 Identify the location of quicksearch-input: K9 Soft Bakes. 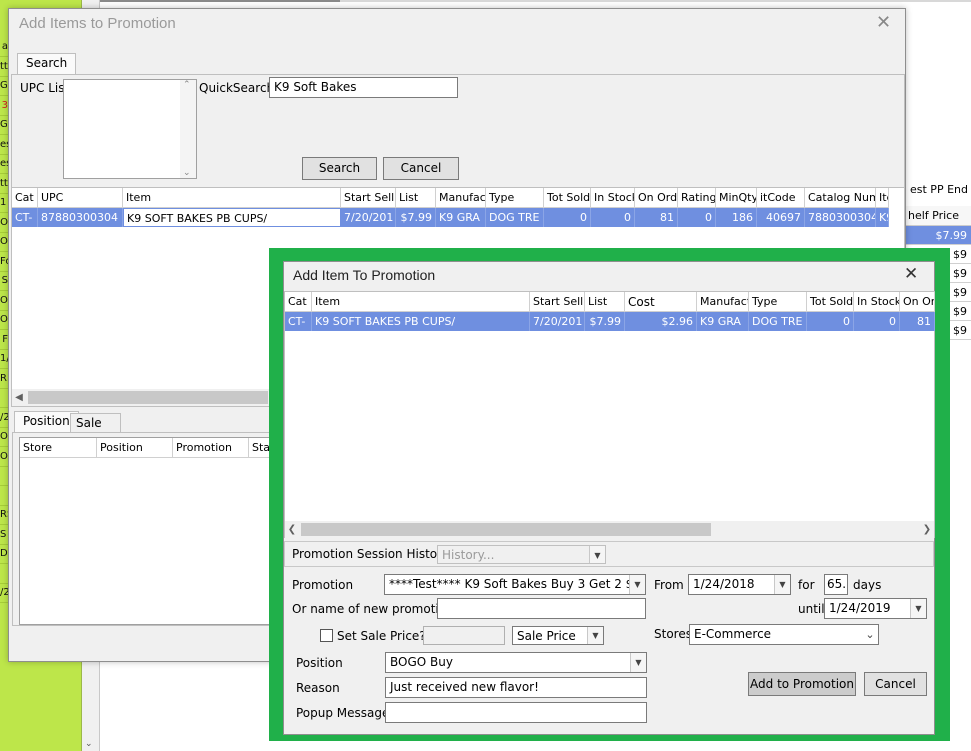
(363, 87).